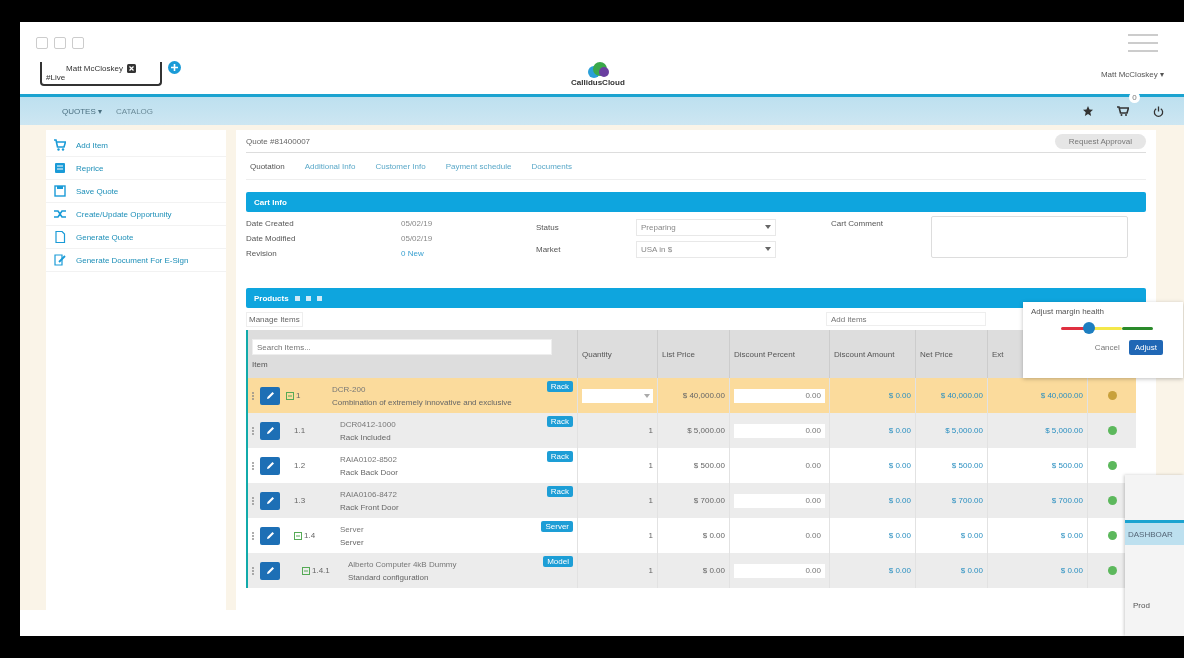  Describe the element at coordinates (422, 402) in the screenshot. I see `item-description: Combination of extremely innovative and exclusive` at that location.